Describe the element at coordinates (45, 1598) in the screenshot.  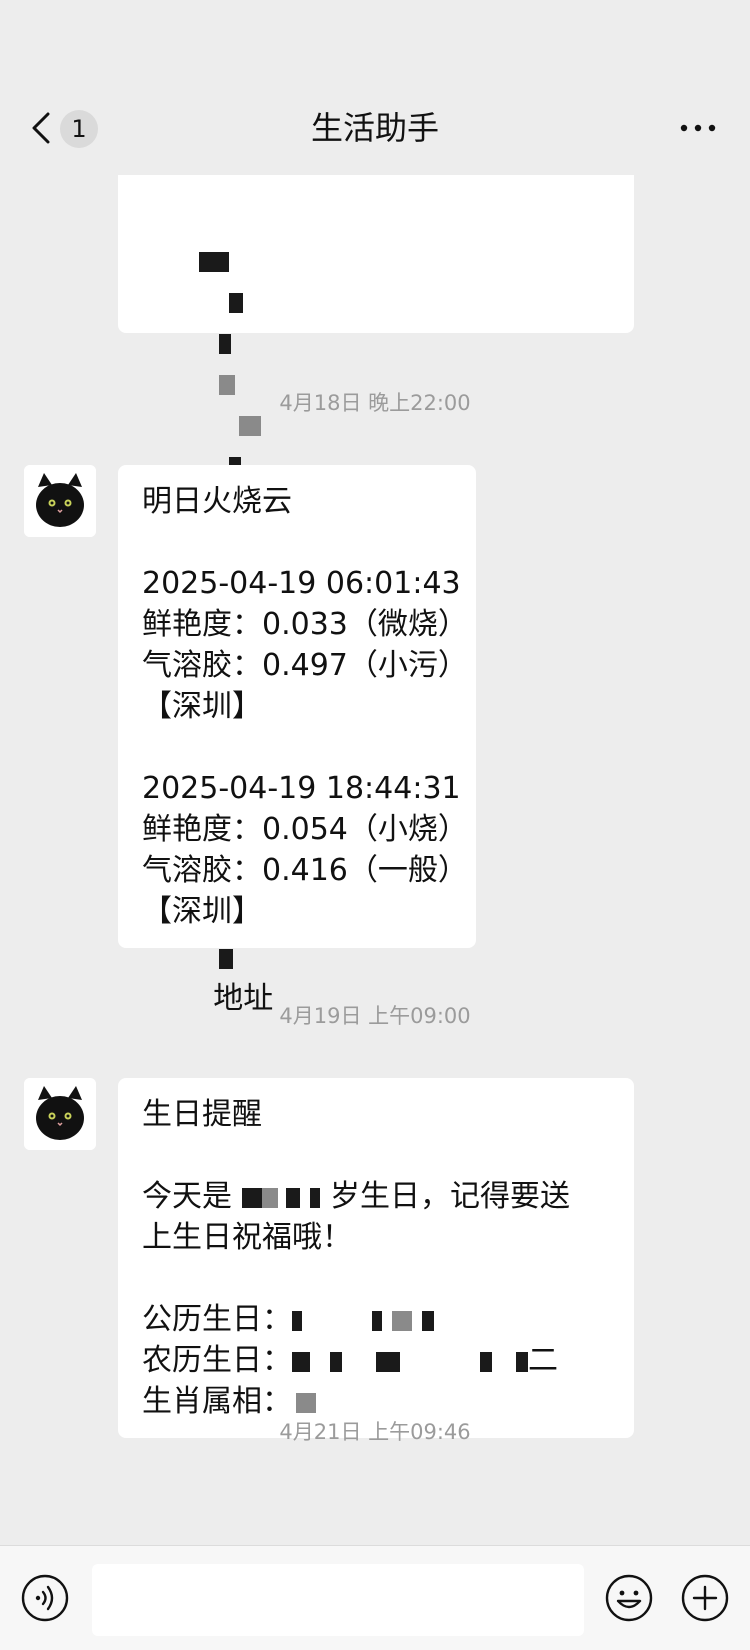
I see `voice-icon` at that location.